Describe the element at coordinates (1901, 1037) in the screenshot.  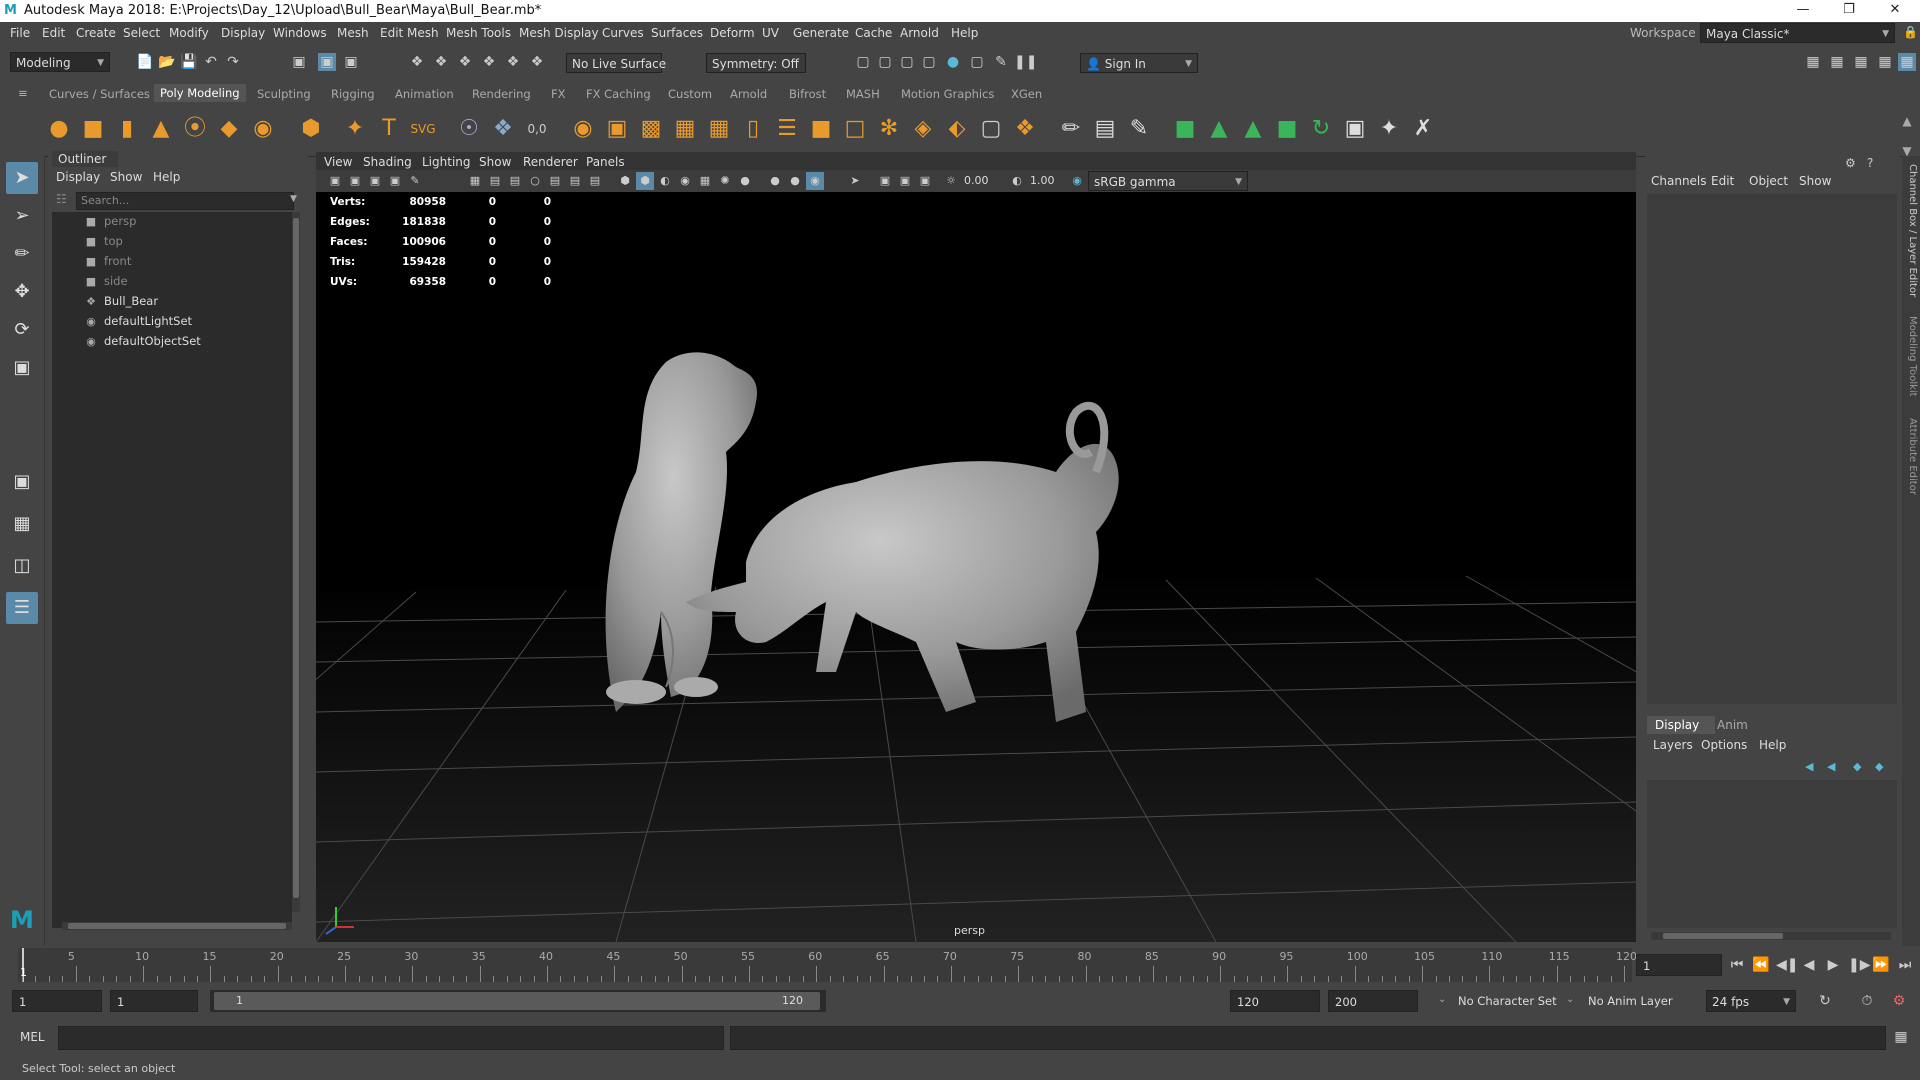
I see `script-editor-icon: ▦` at that location.